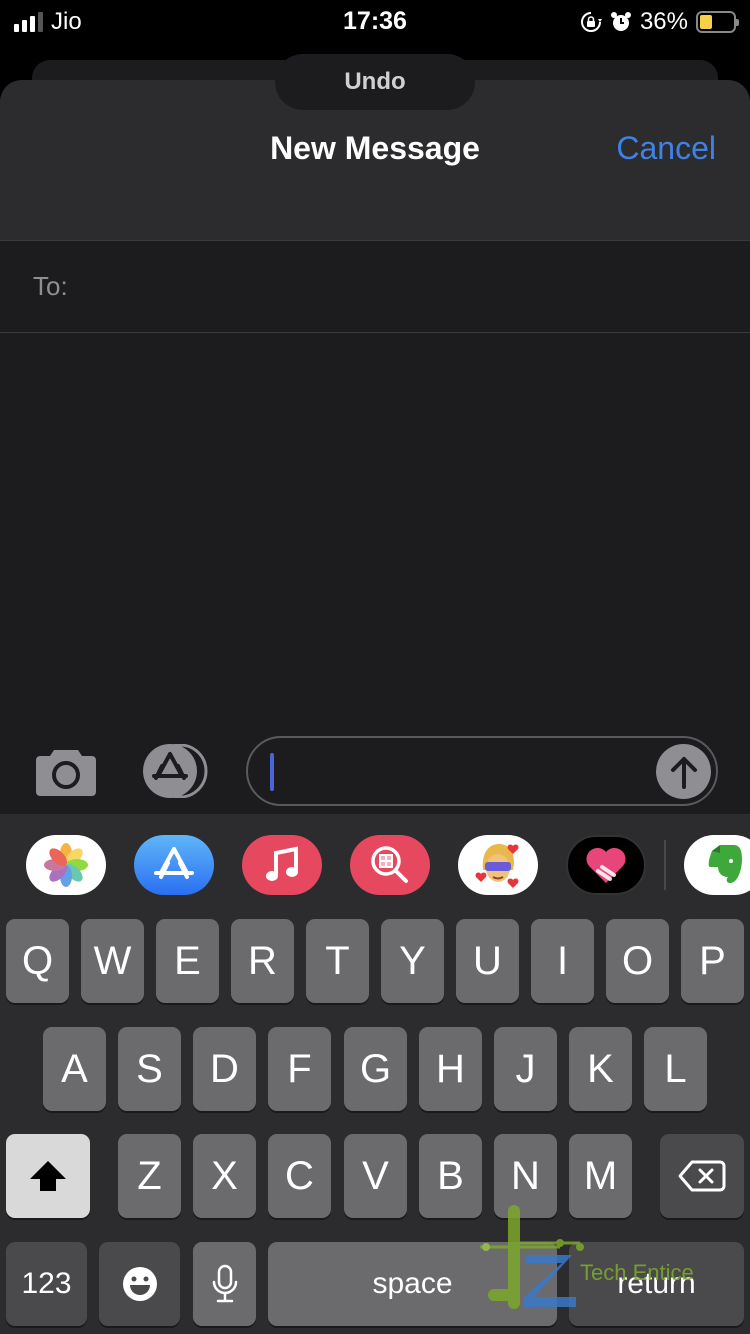  Describe the element at coordinates (482, 771) in the screenshot. I see `message-input` at that location.